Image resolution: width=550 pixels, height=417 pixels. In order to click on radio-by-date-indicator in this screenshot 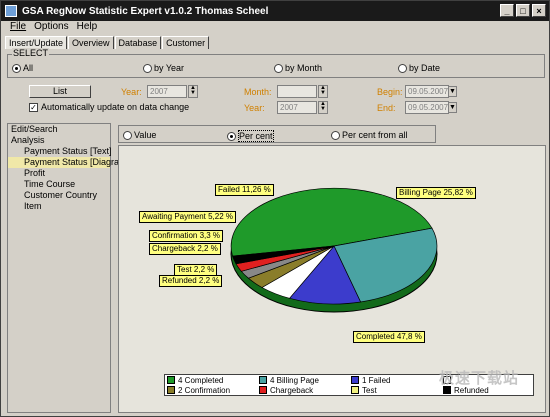, I will do `click(402, 68)`.